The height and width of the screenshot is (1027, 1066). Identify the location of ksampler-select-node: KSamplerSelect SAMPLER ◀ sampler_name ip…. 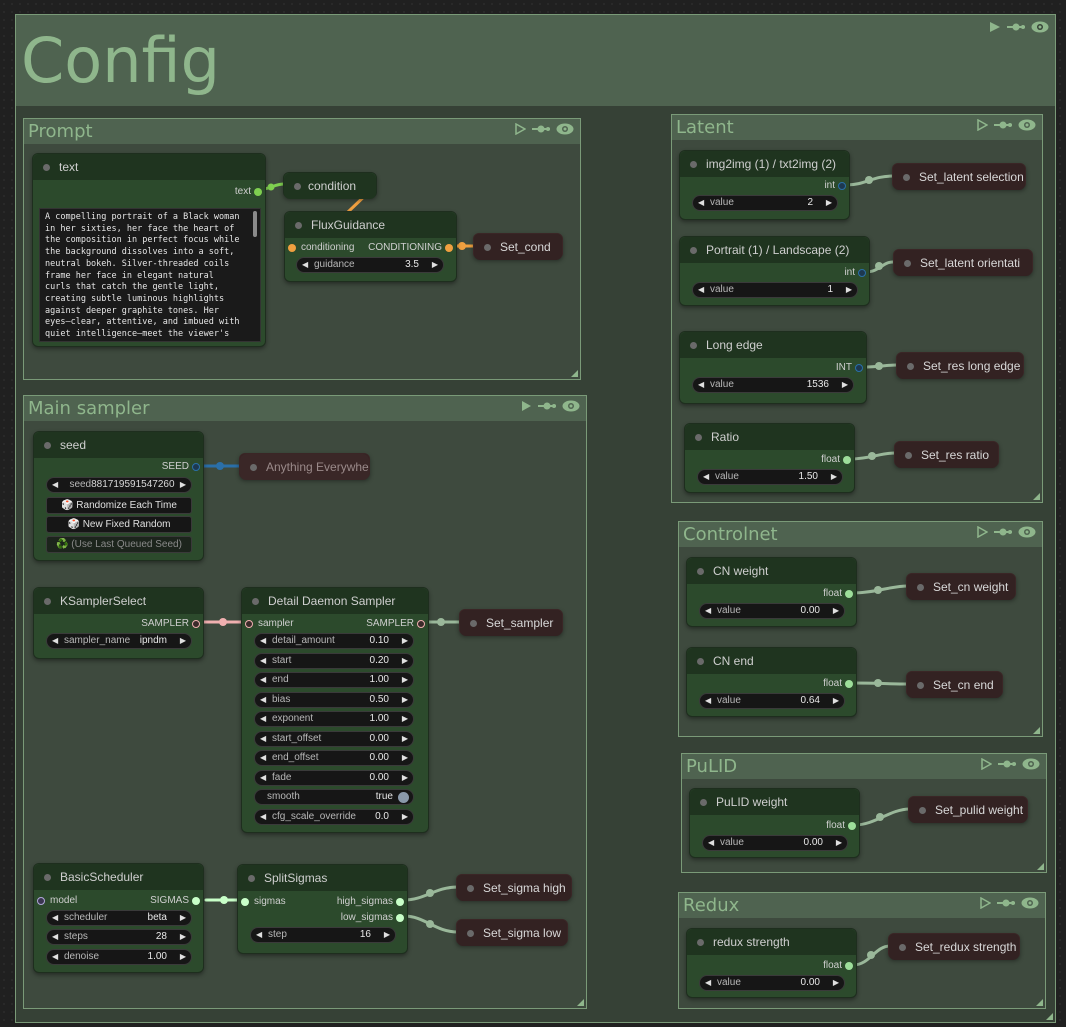
(118, 623).